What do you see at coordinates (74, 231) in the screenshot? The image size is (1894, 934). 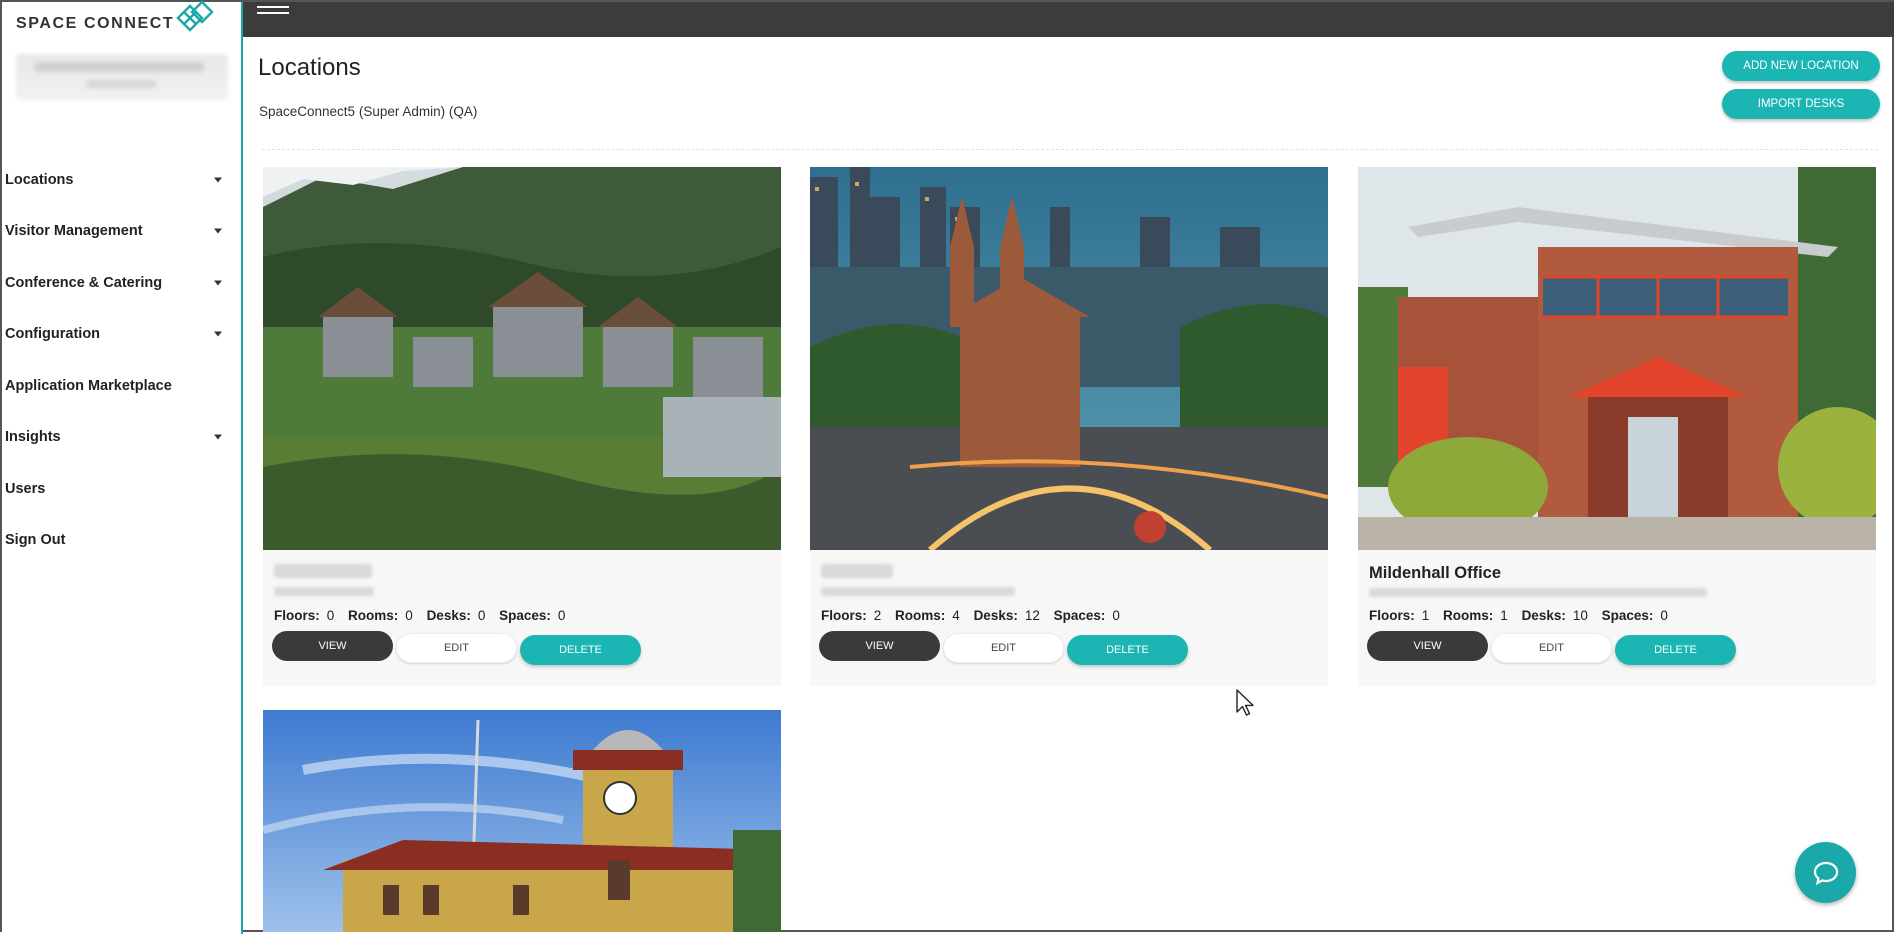 I see `sidebar-item-label: Visitor Management` at bounding box center [74, 231].